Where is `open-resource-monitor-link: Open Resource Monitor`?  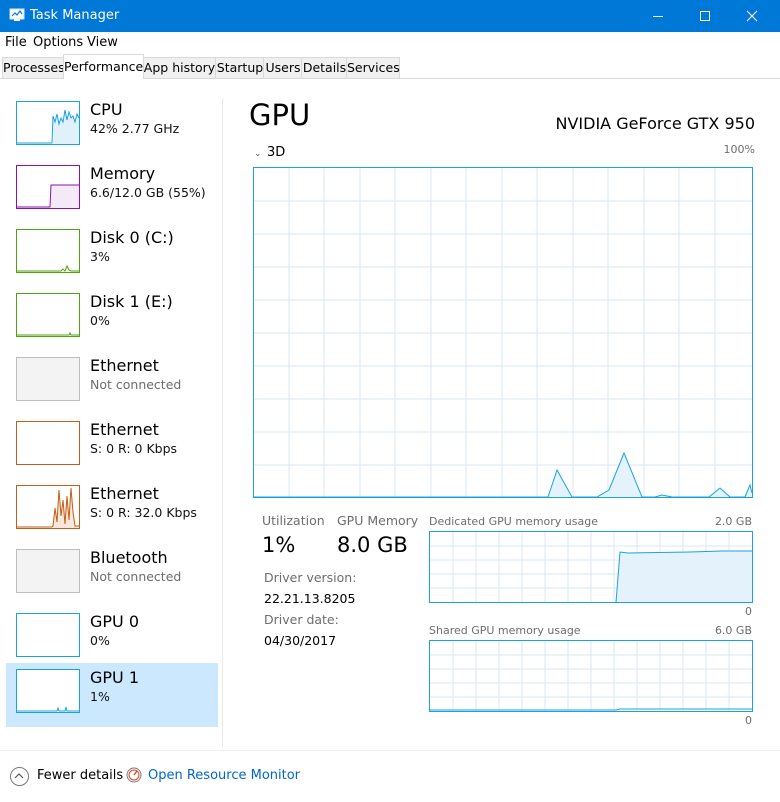 open-resource-monitor-link: Open Resource Monitor is located at coordinates (224, 775).